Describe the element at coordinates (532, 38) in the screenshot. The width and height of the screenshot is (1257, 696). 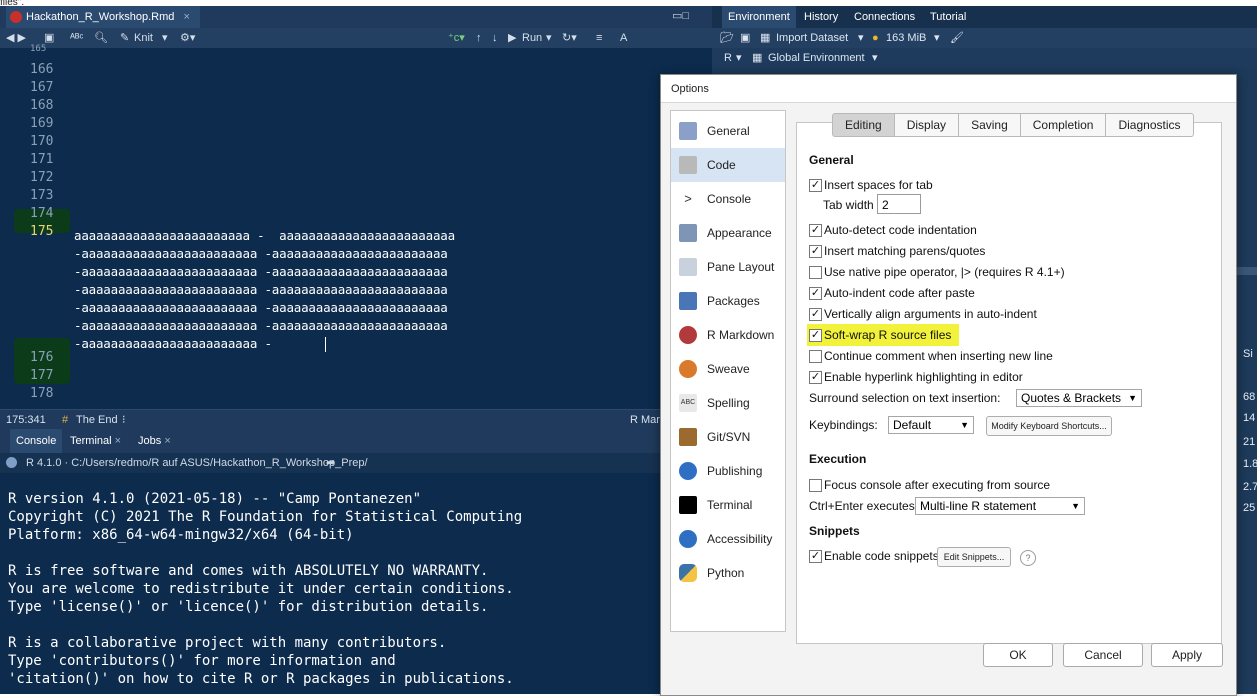
I see `run-button: Run` at that location.